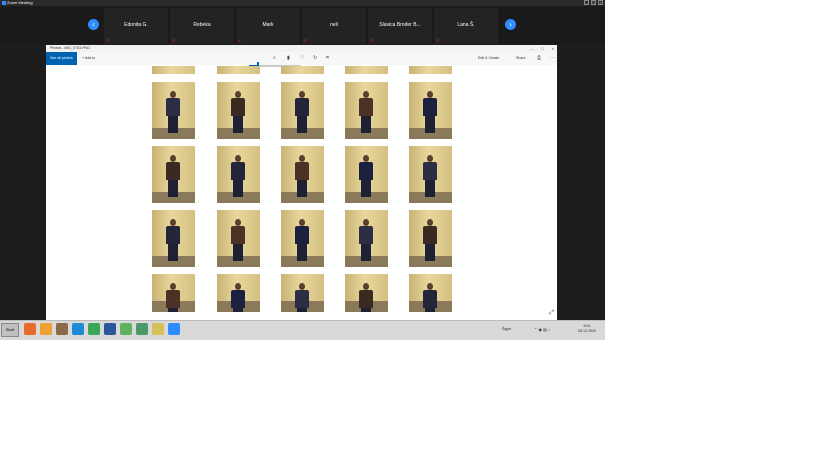 Image resolution: width=819 pixels, height=460 pixels. I want to click on expand-icon: ⤢, so click(551, 313).